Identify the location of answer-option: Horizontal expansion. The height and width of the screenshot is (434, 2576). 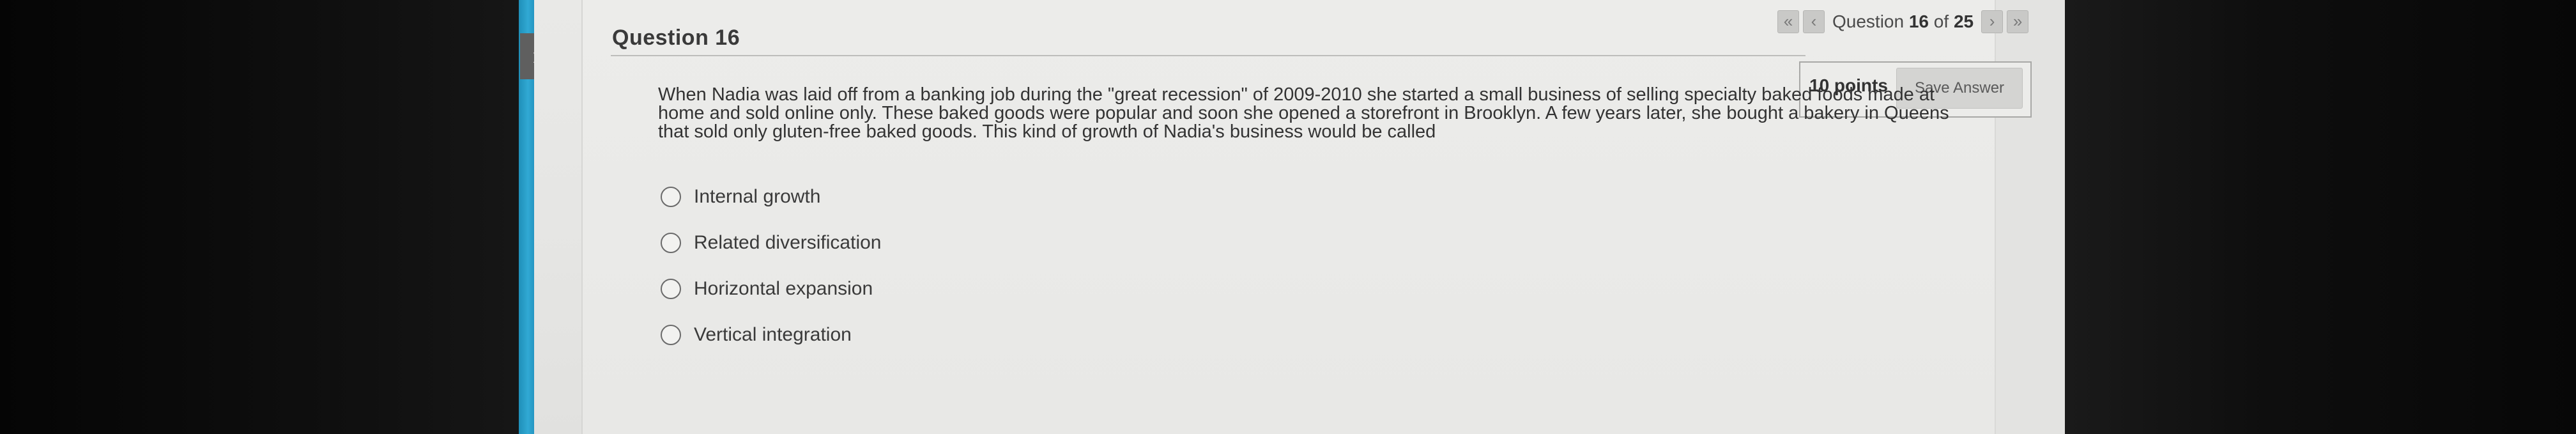
(771, 289).